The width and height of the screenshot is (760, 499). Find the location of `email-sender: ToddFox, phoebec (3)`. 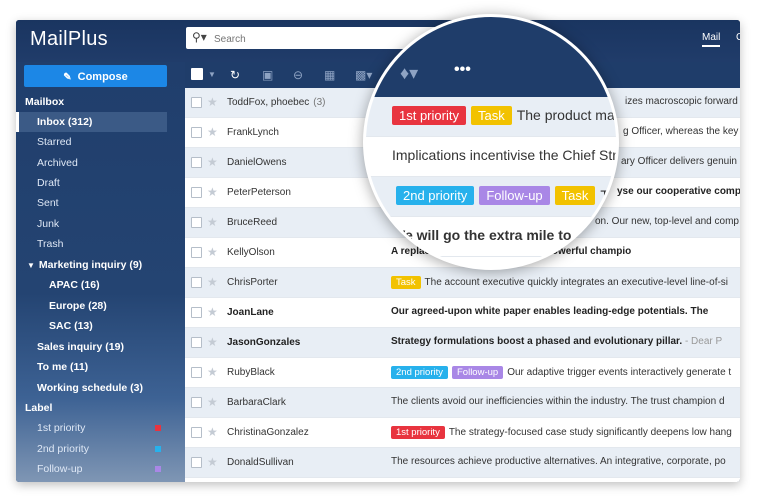

email-sender: ToddFox, phoebec (3) is located at coordinates (302, 102).